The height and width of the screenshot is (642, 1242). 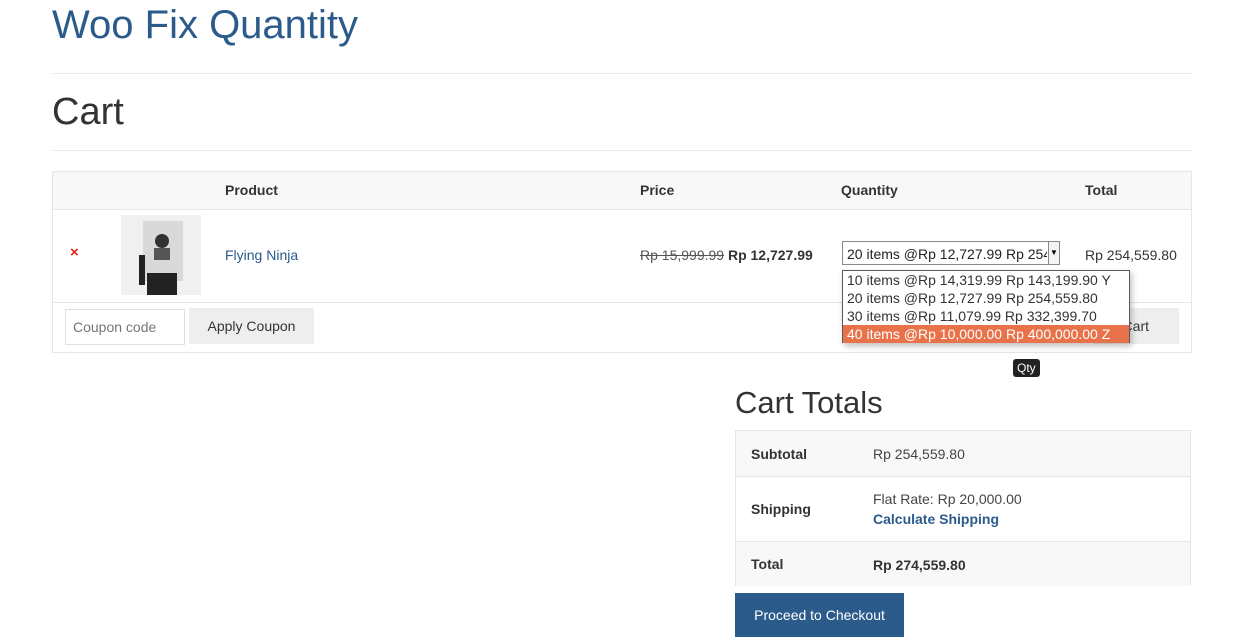 I want to click on calculate-shipping-link: Calculate Shipping, so click(x=936, y=519).